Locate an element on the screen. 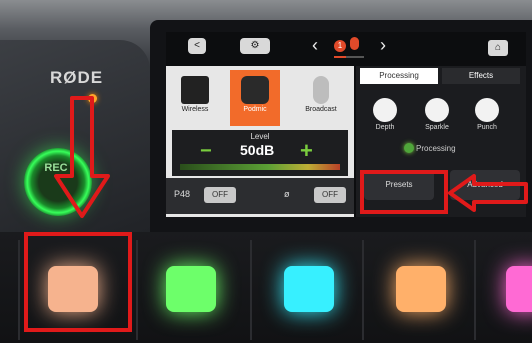 Image resolution: width=532 pixels, height=343 pixels. wireless-icon is located at coordinates (195, 90).